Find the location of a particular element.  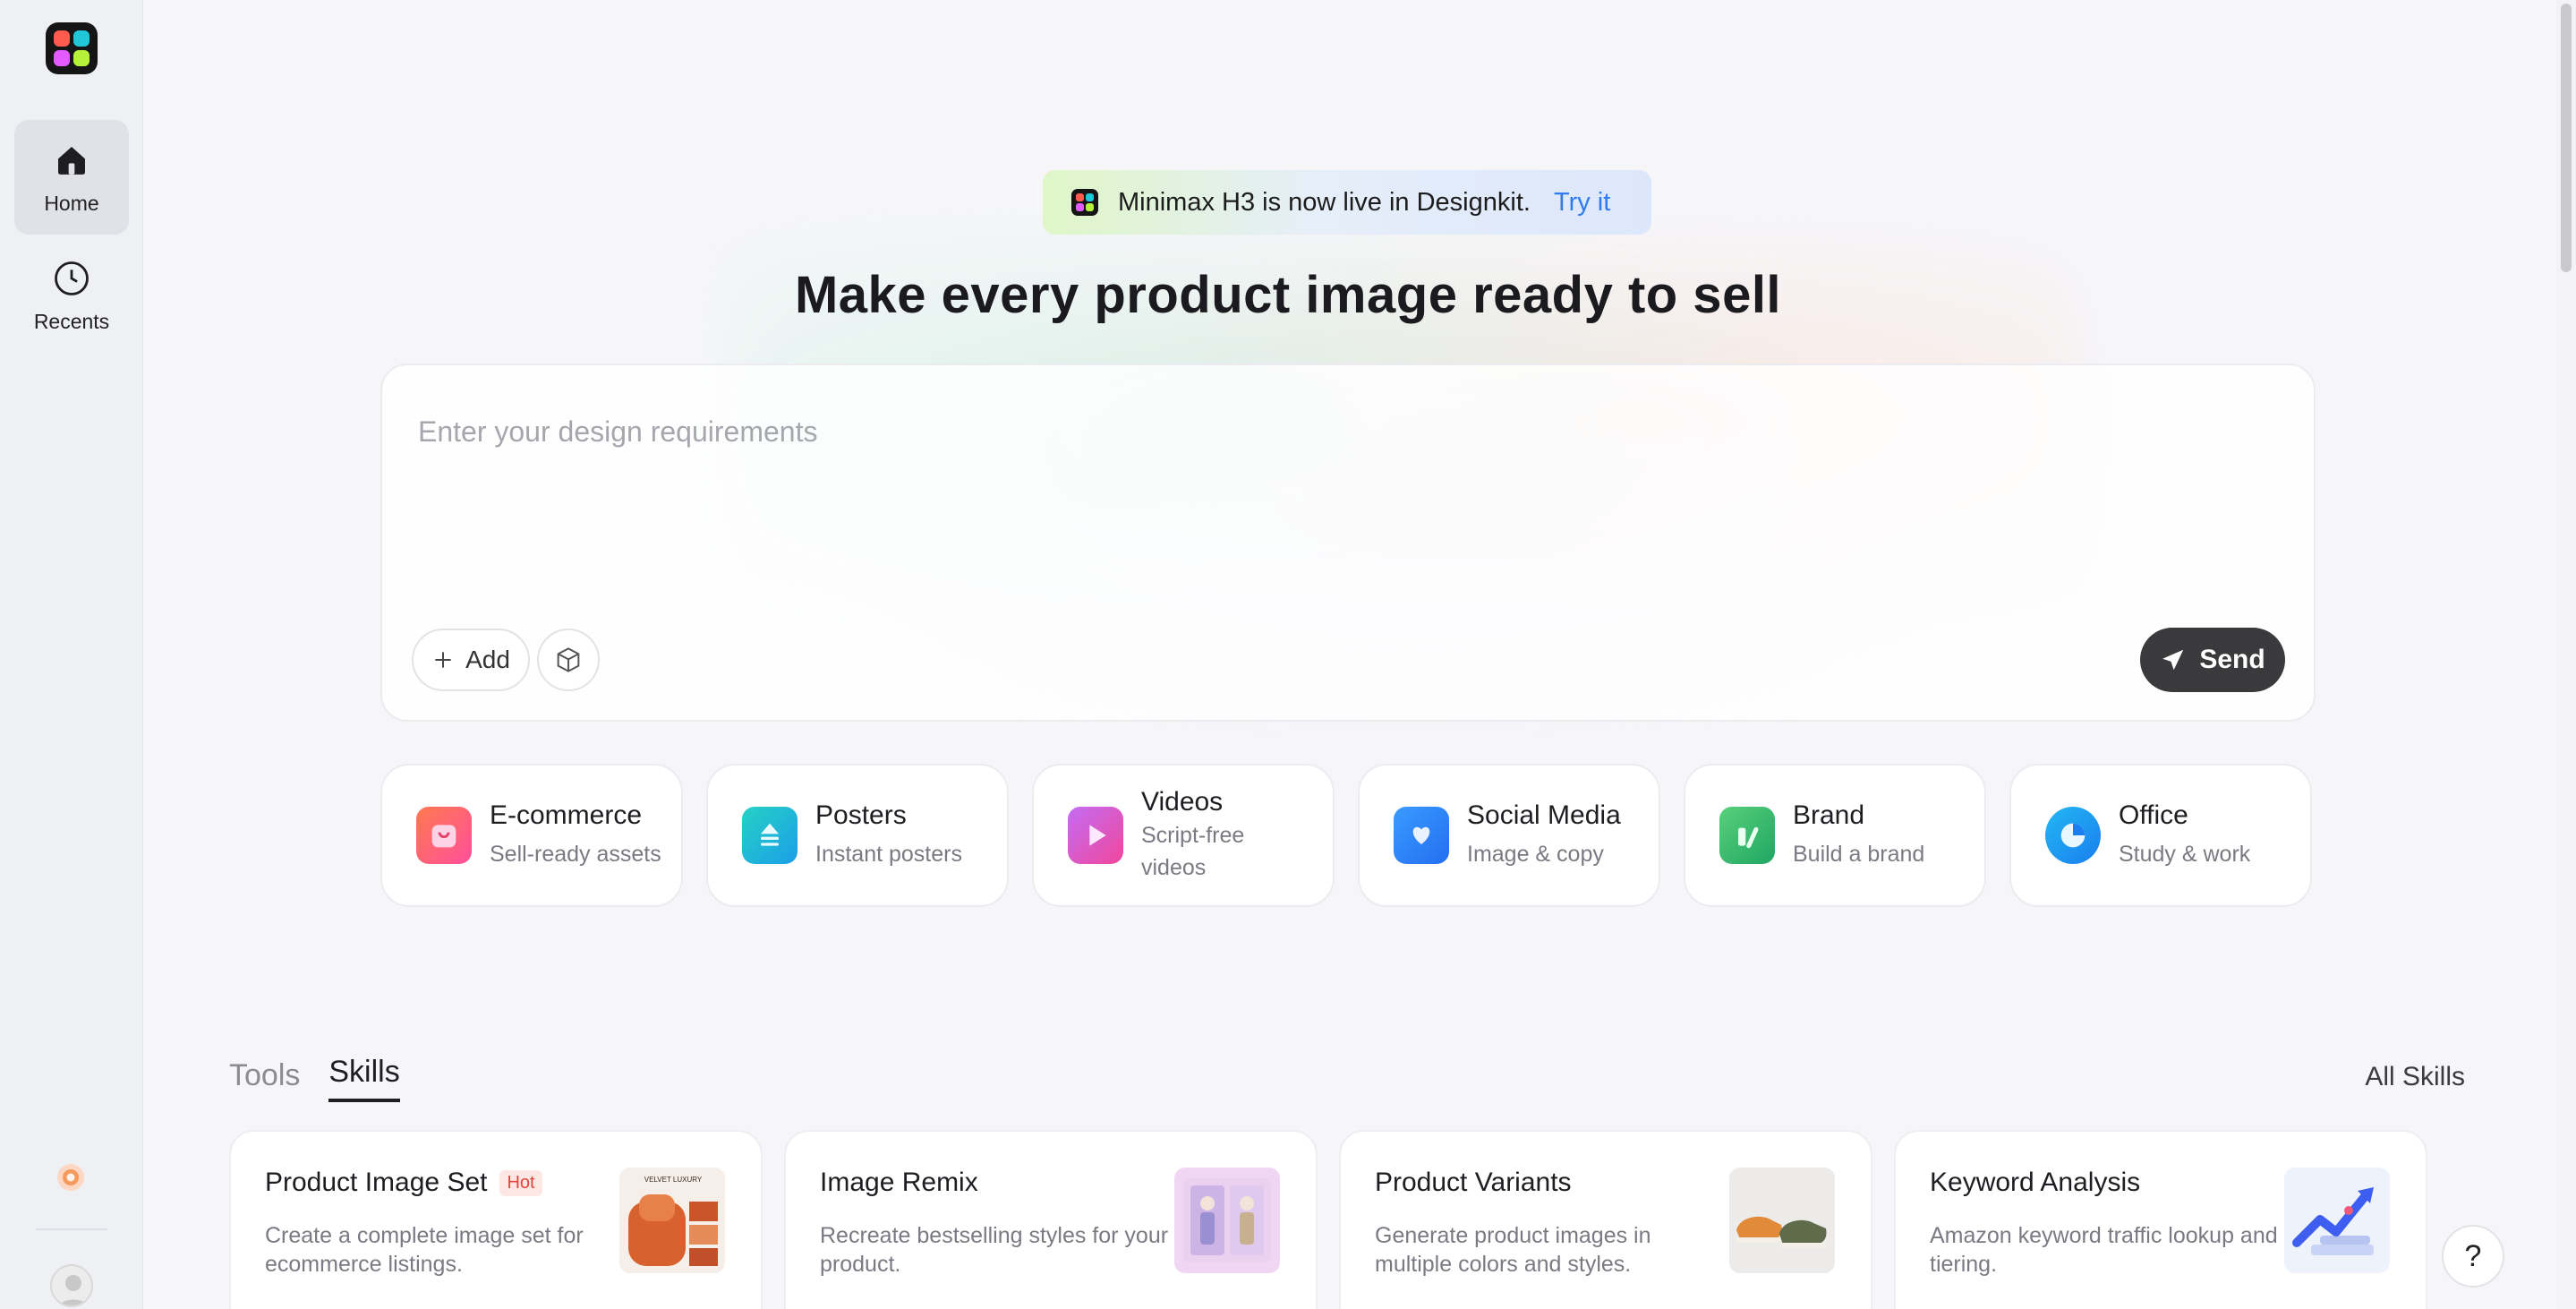

section-tabs: Tools Skills is located at coordinates (314, 1078).